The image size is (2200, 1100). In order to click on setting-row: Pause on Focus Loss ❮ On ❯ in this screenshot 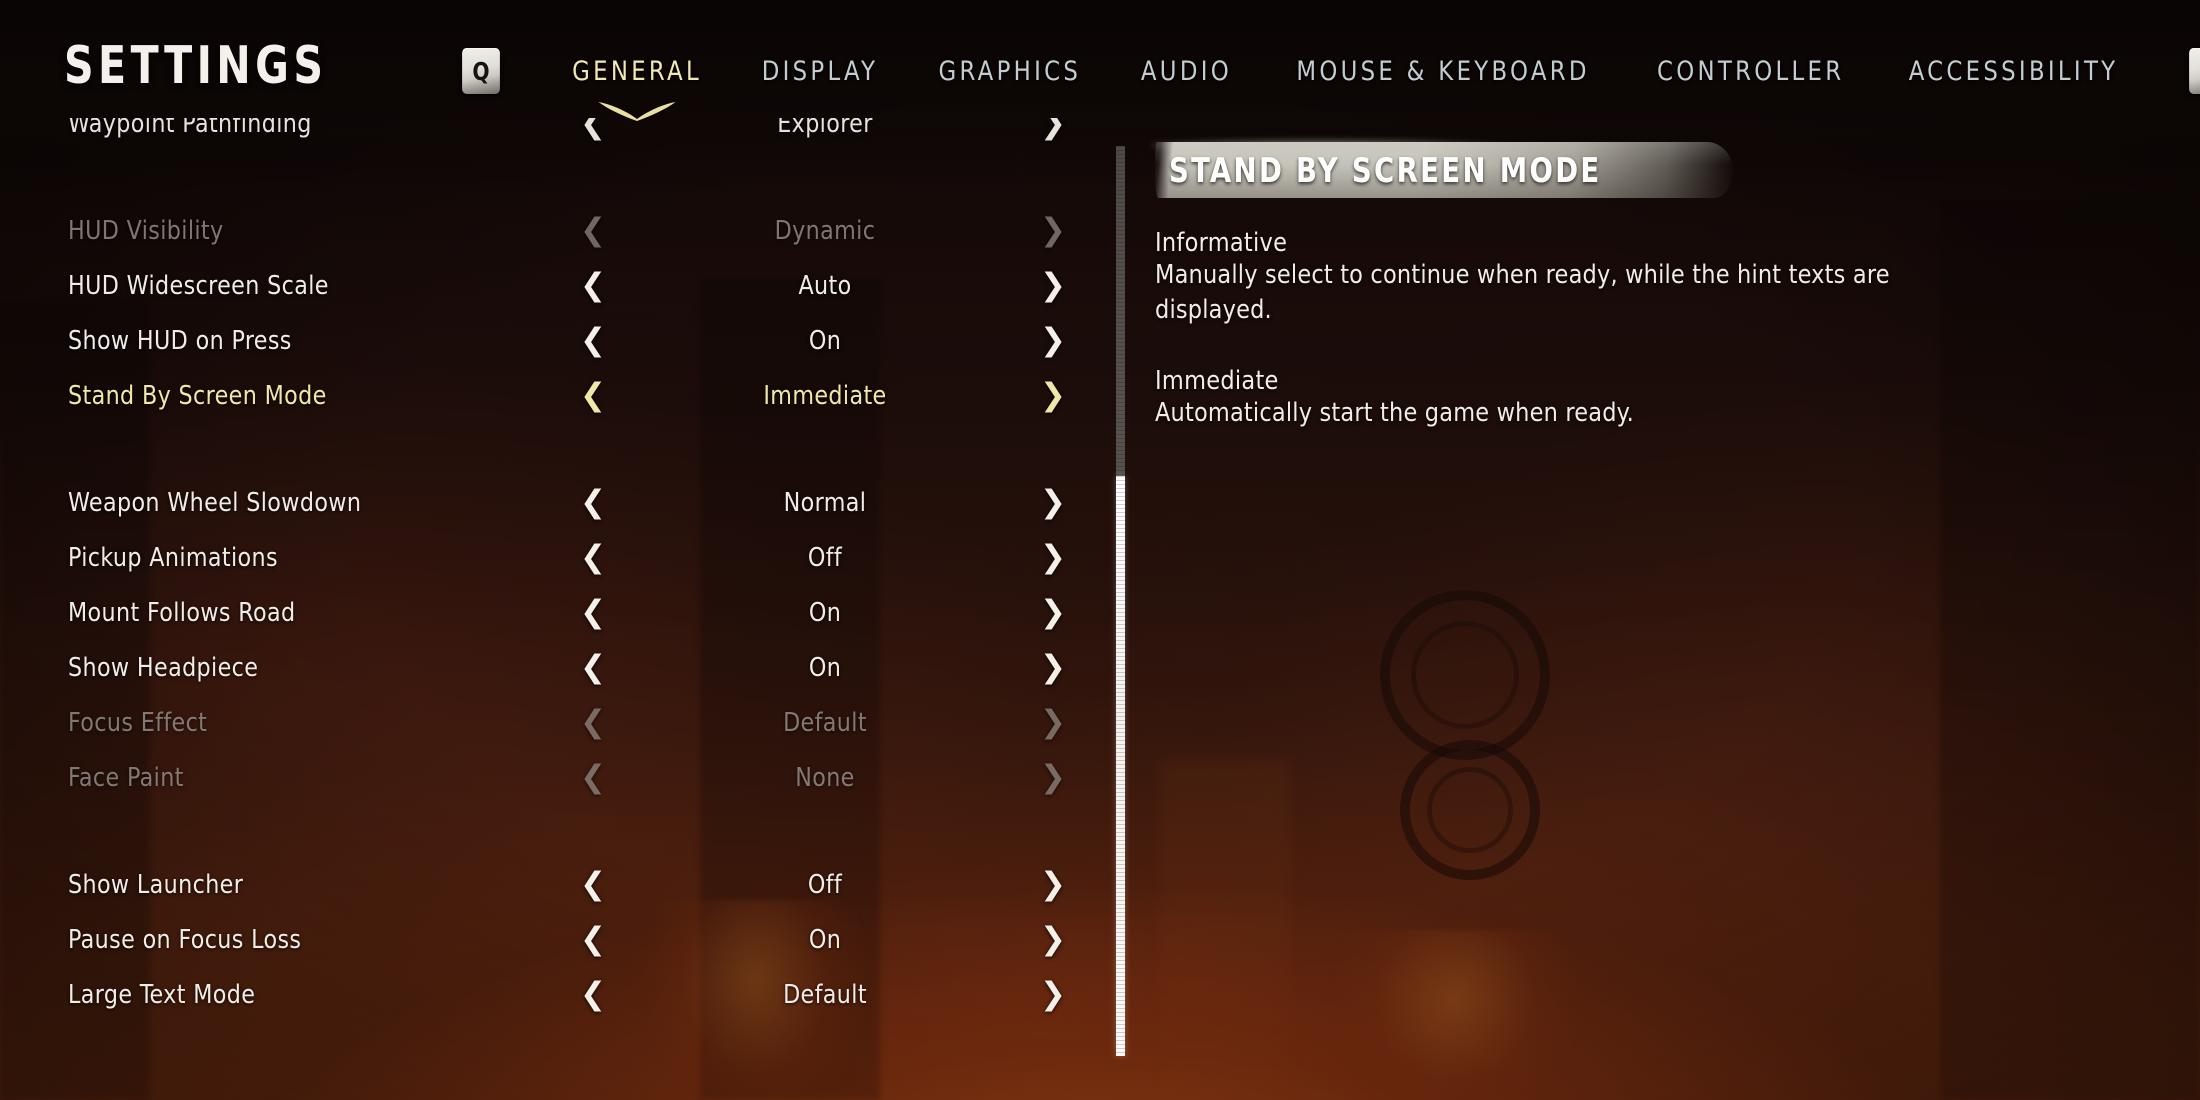, I will do `click(545, 939)`.